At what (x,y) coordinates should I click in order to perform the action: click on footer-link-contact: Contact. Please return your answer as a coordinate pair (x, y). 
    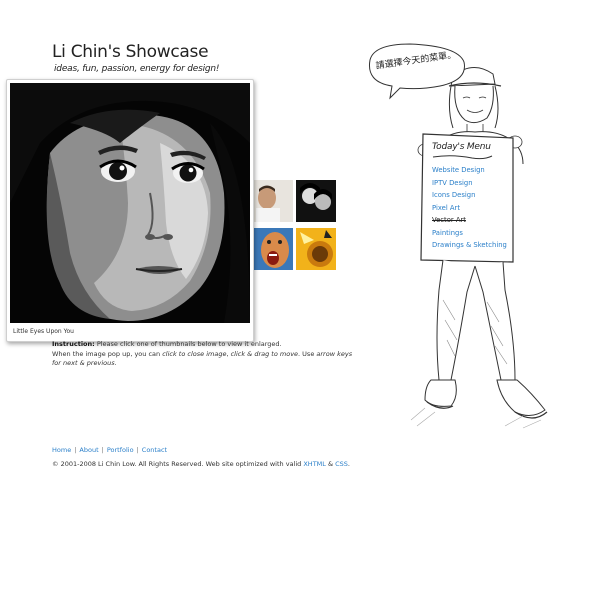
    Looking at the image, I should click on (154, 450).